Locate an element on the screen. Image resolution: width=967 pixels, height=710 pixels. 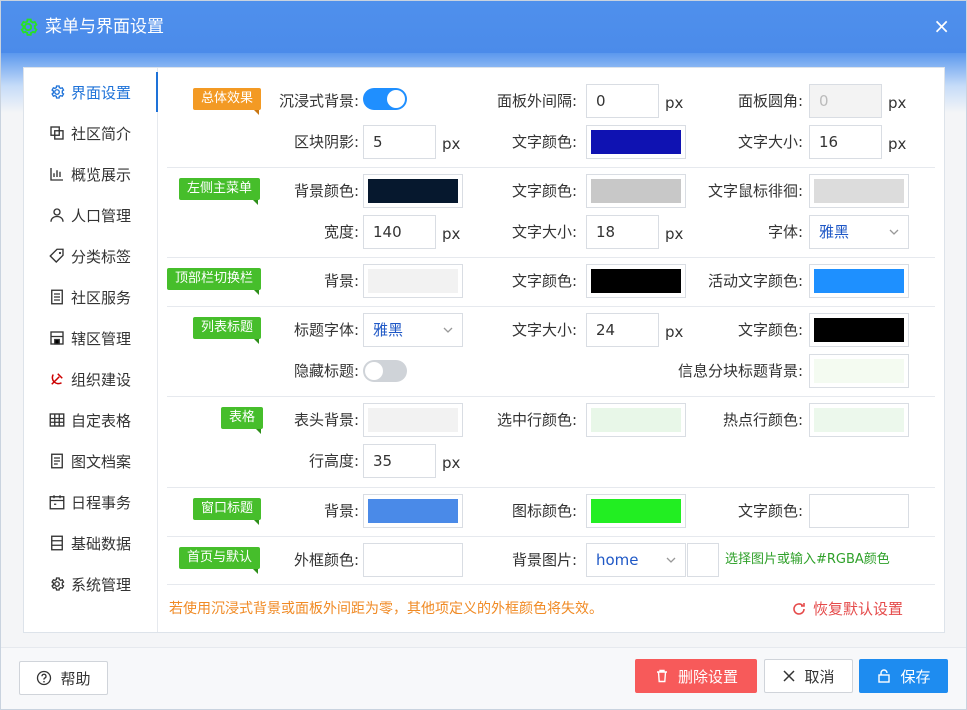
store-icon is located at coordinates (57, 338).